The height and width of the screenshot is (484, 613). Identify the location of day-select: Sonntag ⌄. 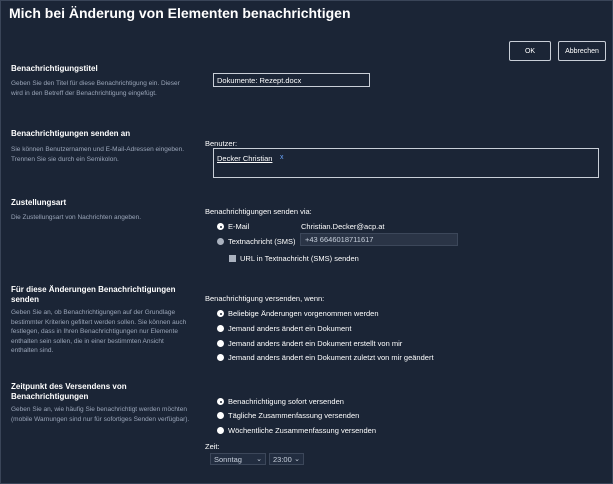
(238, 459).